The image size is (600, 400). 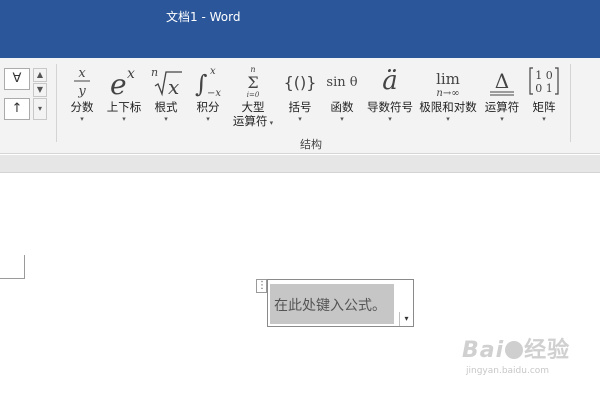 I want to click on matrix-icon: 1 0 0 1, so click(x=544, y=80).